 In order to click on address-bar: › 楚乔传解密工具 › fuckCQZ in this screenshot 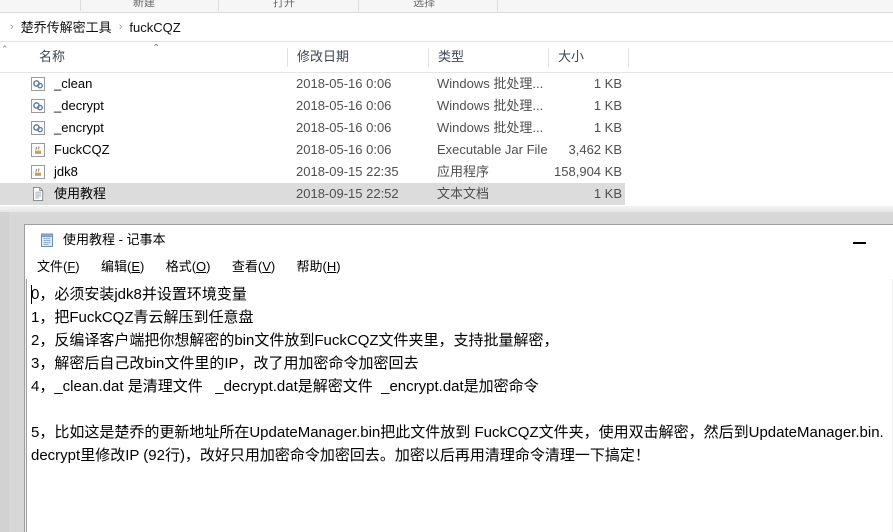, I will do `click(446, 27)`.